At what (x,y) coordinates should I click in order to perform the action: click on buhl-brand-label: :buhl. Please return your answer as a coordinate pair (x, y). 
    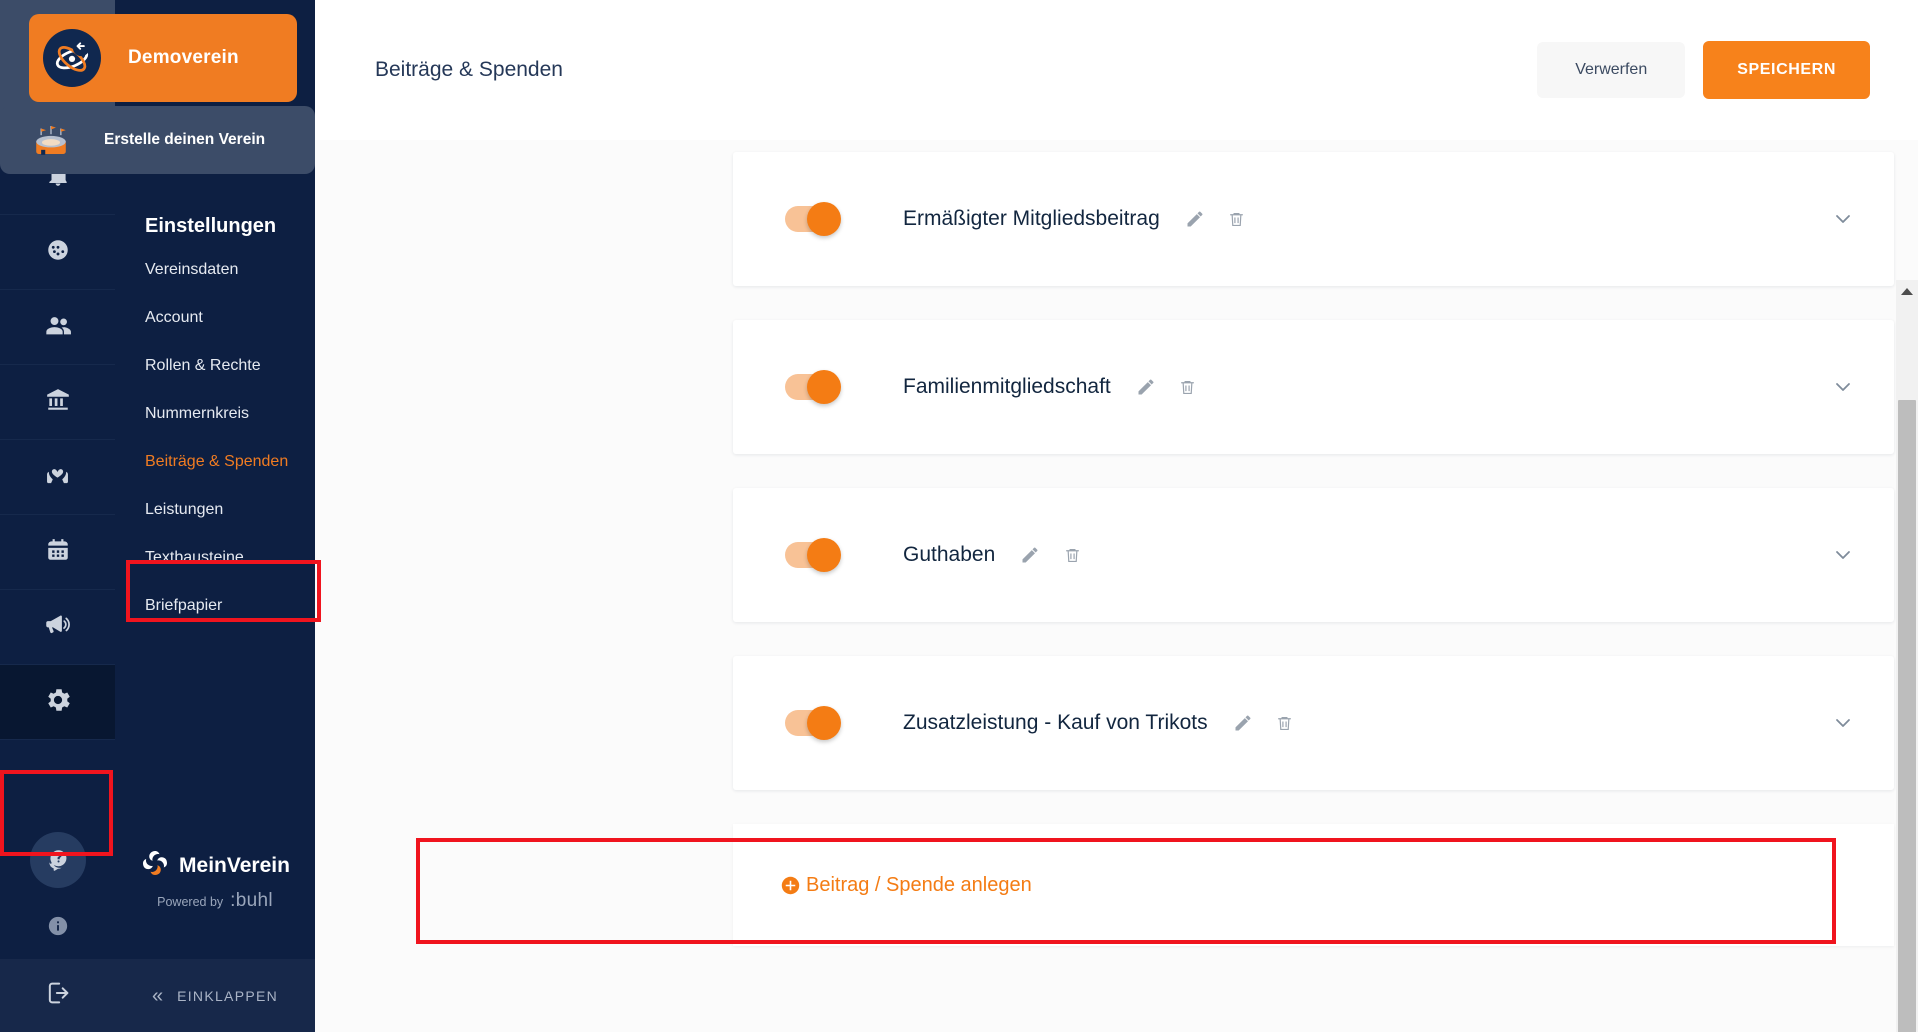
    Looking at the image, I should click on (251, 900).